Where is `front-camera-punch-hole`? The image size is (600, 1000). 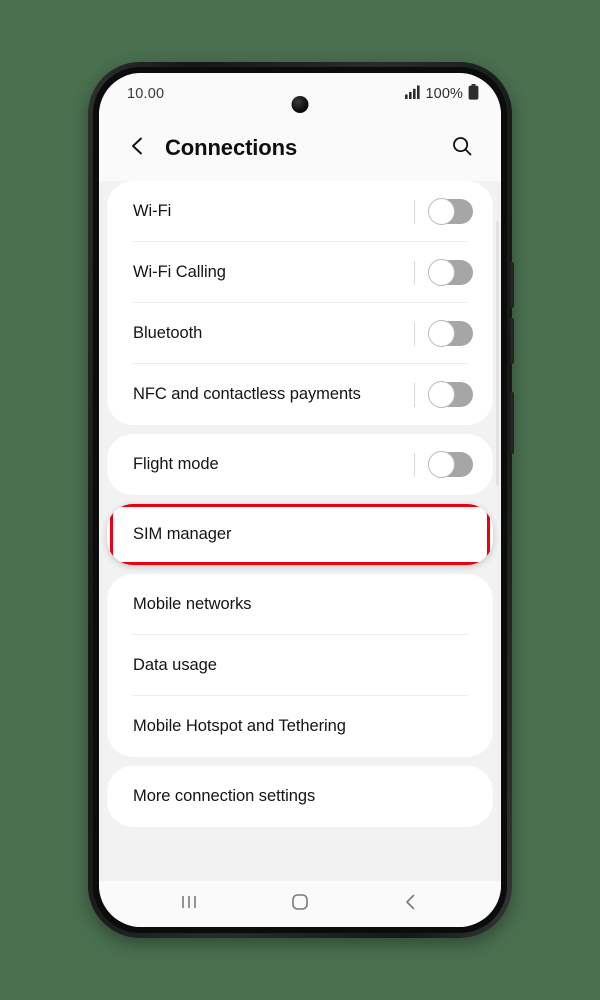
front-camera-punch-hole is located at coordinates (300, 104).